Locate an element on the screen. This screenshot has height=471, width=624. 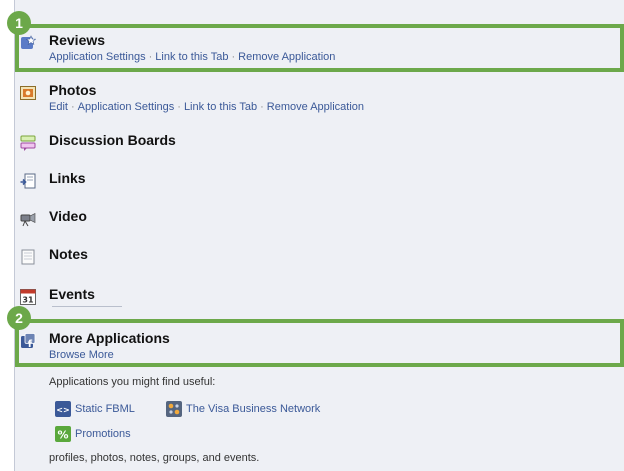
notes-icon is located at coordinates (28, 257).